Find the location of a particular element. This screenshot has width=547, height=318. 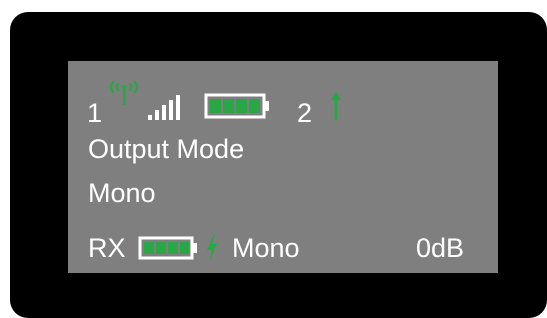

signal-bars-icon is located at coordinates (164, 107).